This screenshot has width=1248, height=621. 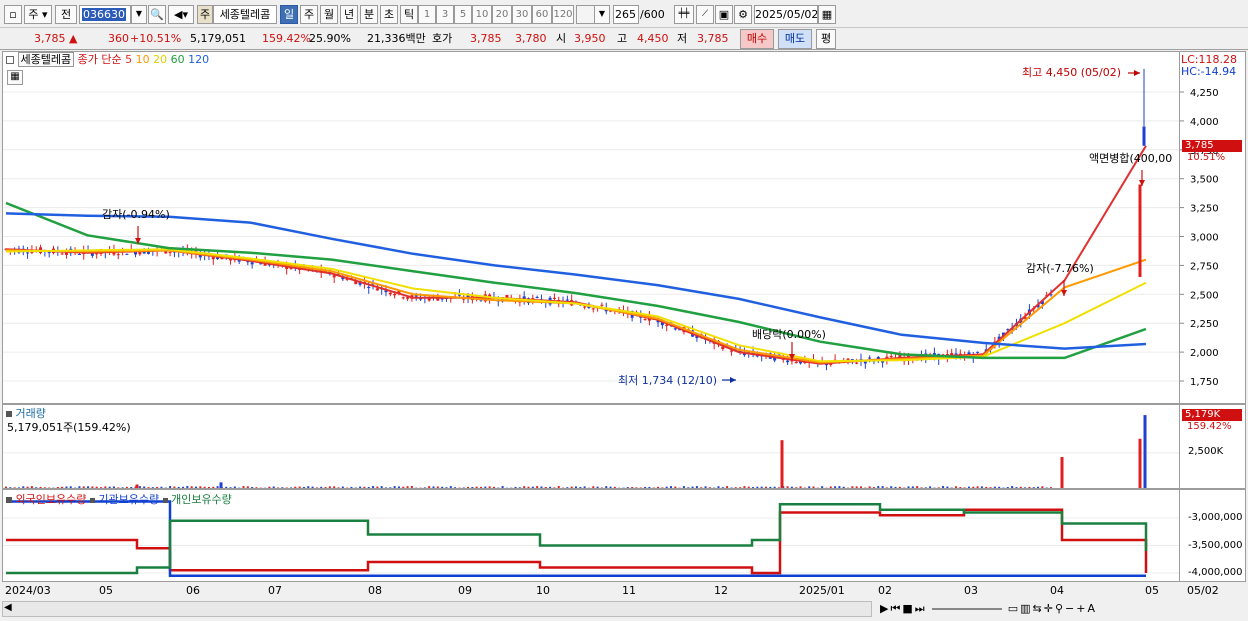 I want to click on volume-current-pct: 159.42%, so click(x=1209, y=426).